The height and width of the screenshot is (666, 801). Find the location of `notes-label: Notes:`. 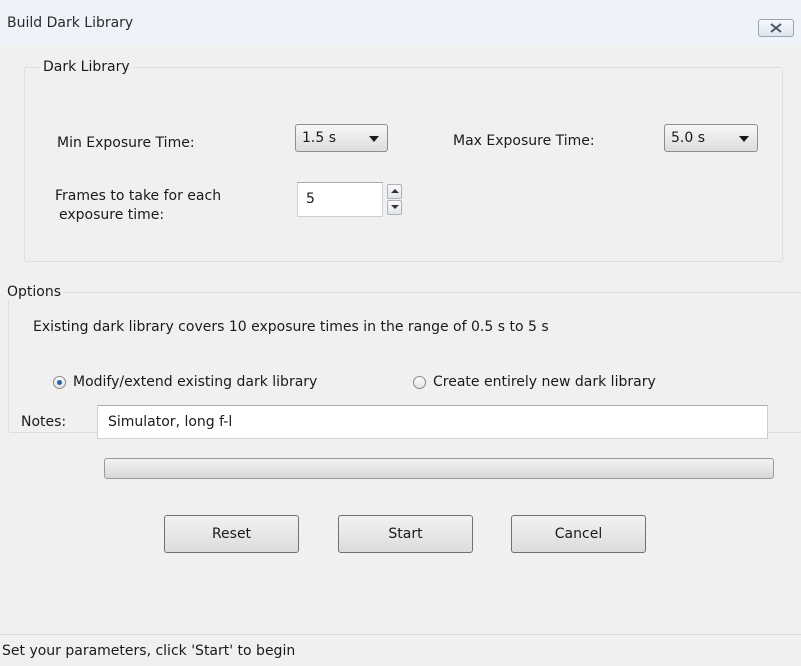

notes-label: Notes: is located at coordinates (44, 422).